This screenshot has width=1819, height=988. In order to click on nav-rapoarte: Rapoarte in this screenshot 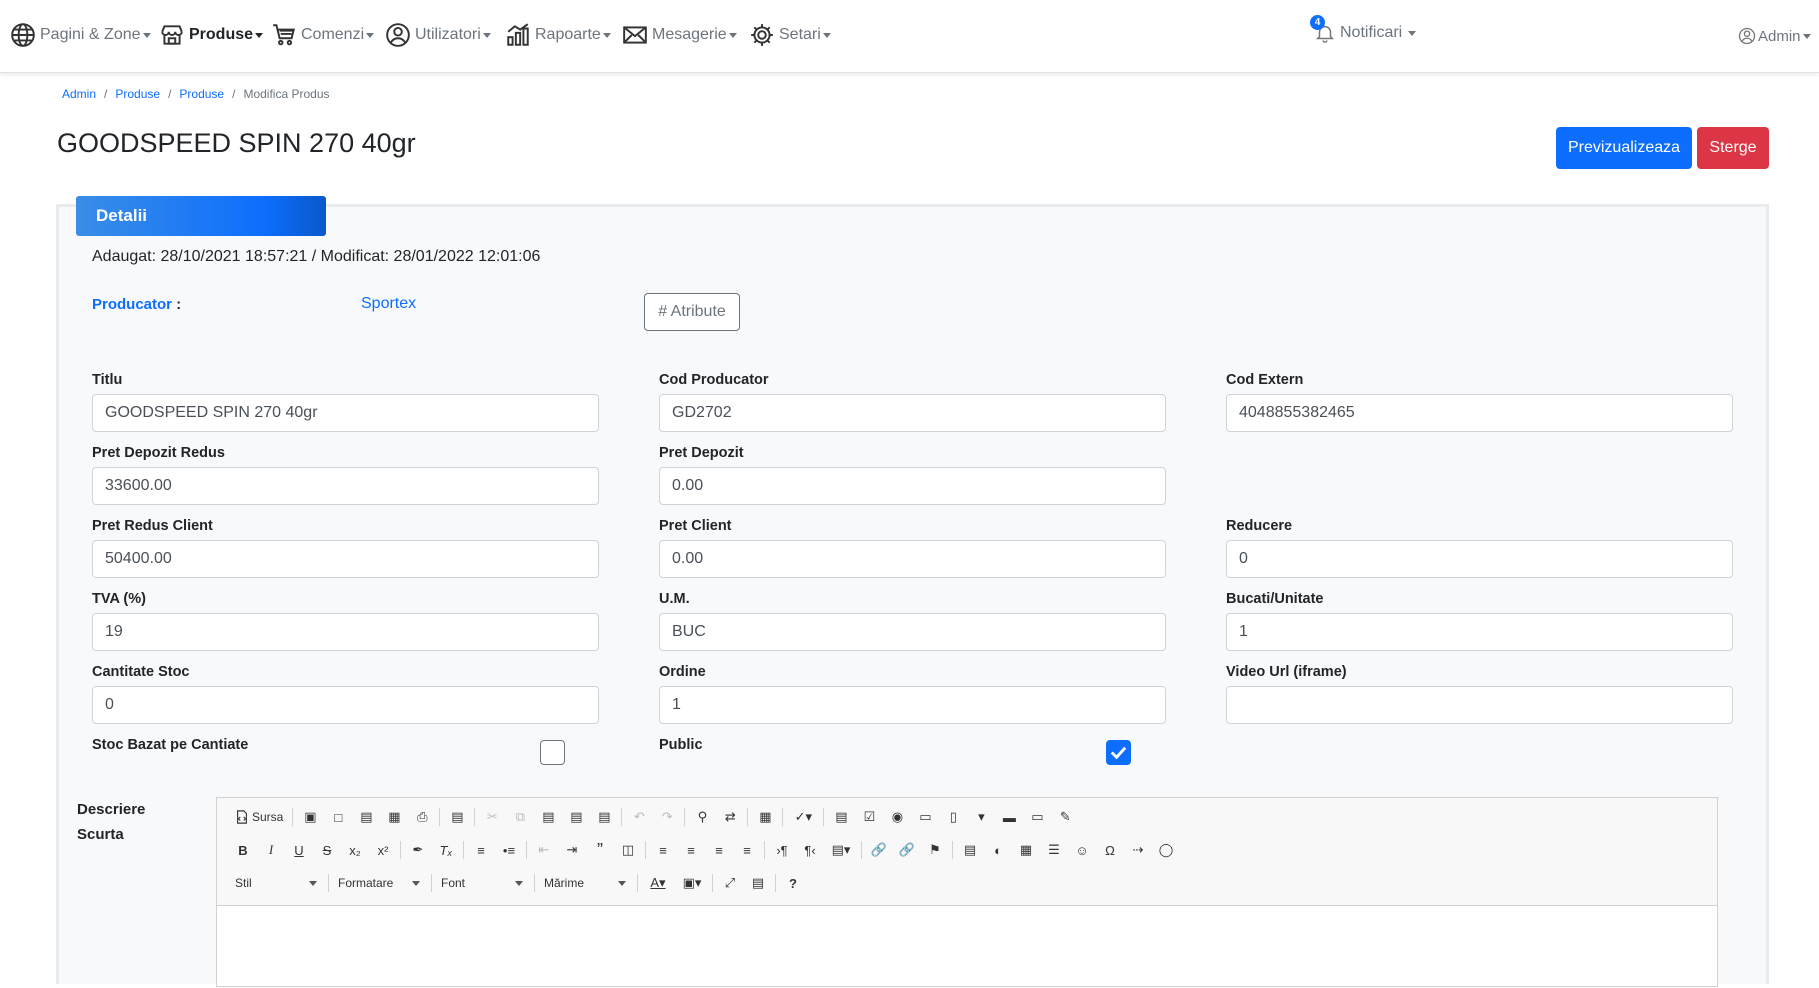, I will do `click(558, 35)`.